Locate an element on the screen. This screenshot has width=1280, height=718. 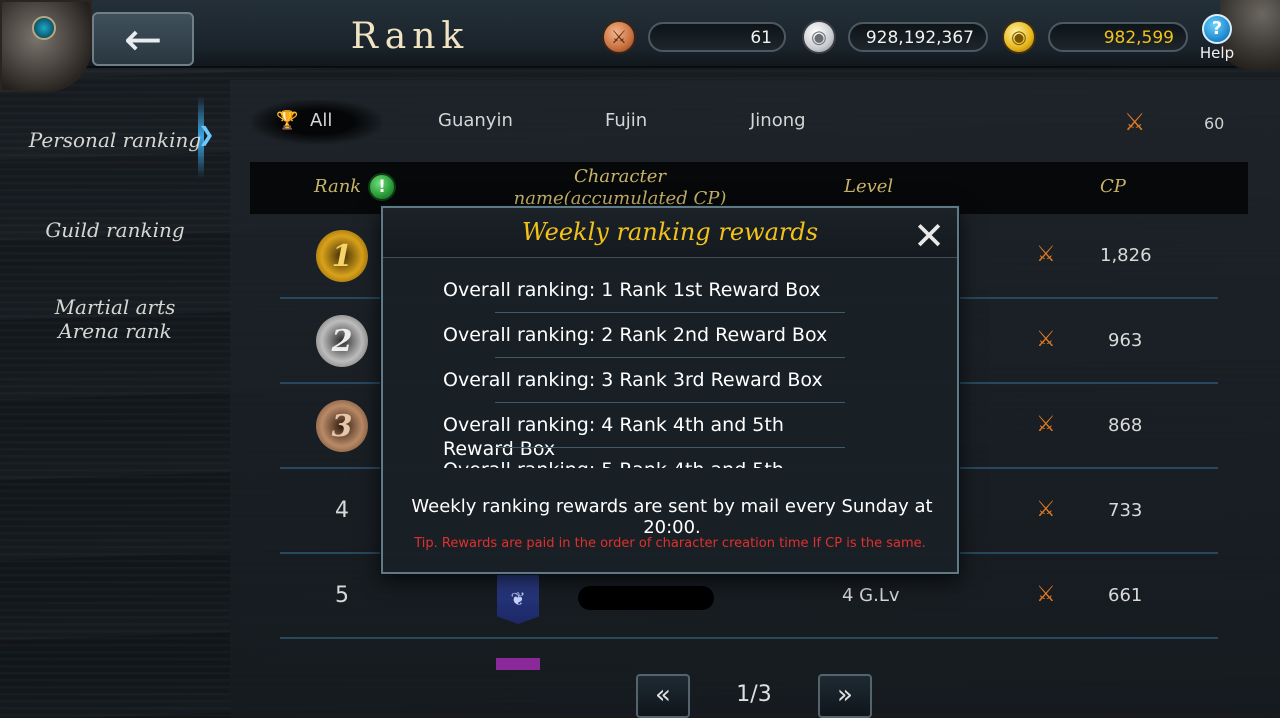
tab-guanyin: Guanyin is located at coordinates (475, 120).